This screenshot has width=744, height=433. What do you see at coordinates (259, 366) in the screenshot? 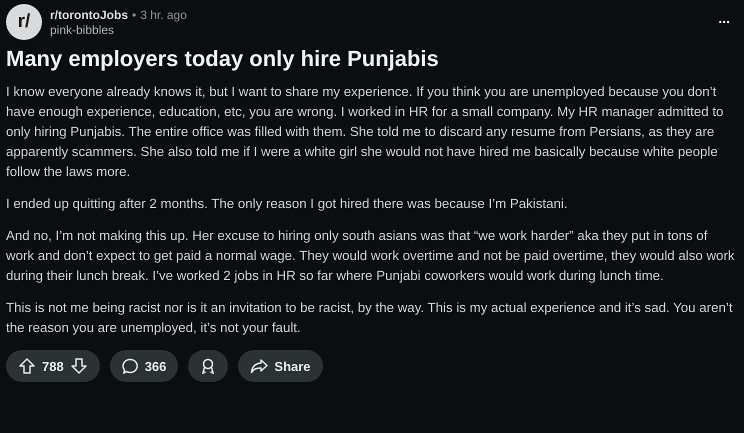
I see `share-arrow-icon` at bounding box center [259, 366].